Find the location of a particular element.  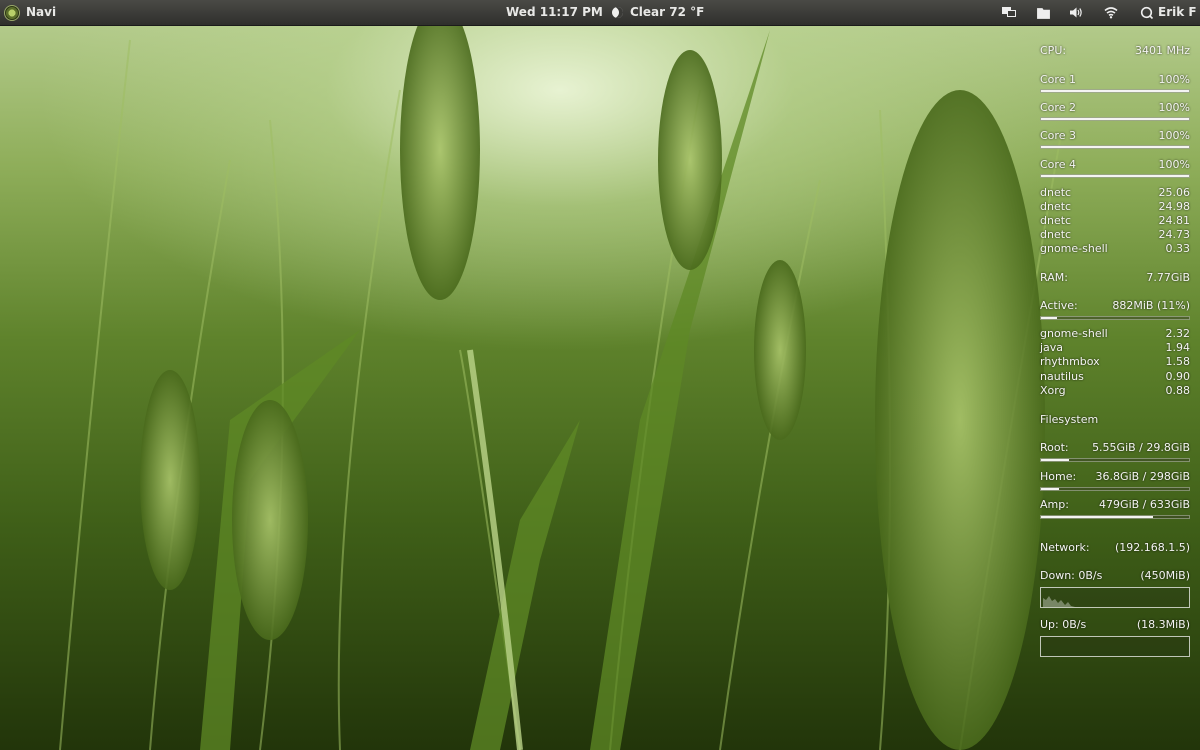

process-value: 24.73 is located at coordinates (1174, 234).